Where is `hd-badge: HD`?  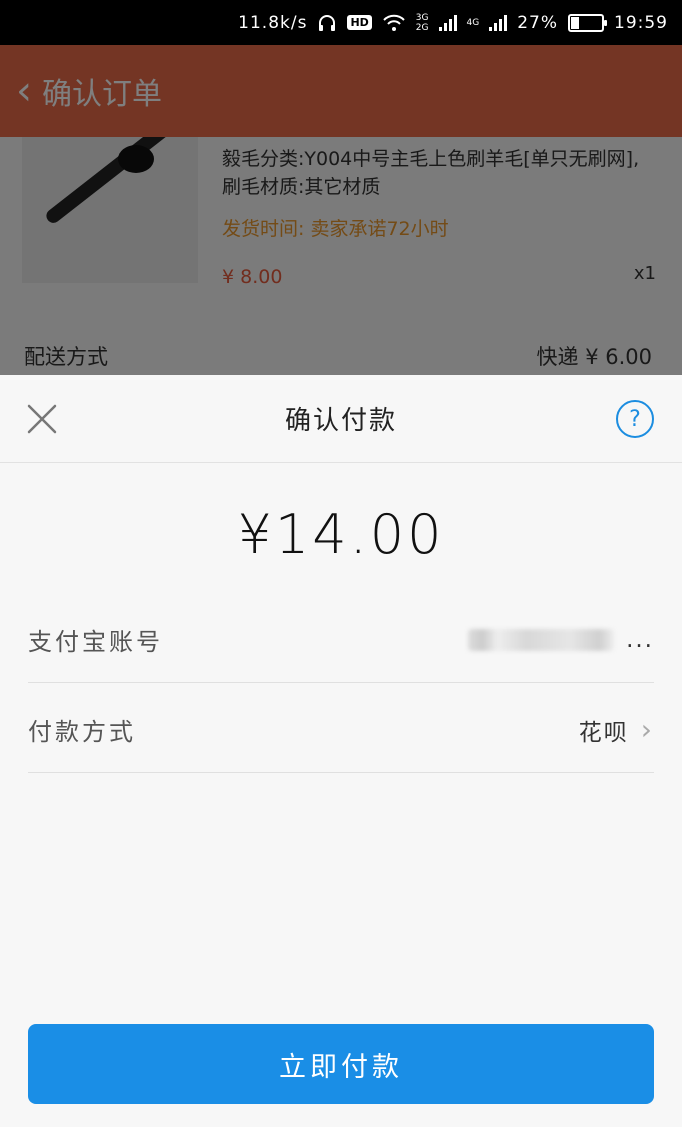
hd-badge: HD is located at coordinates (359, 22).